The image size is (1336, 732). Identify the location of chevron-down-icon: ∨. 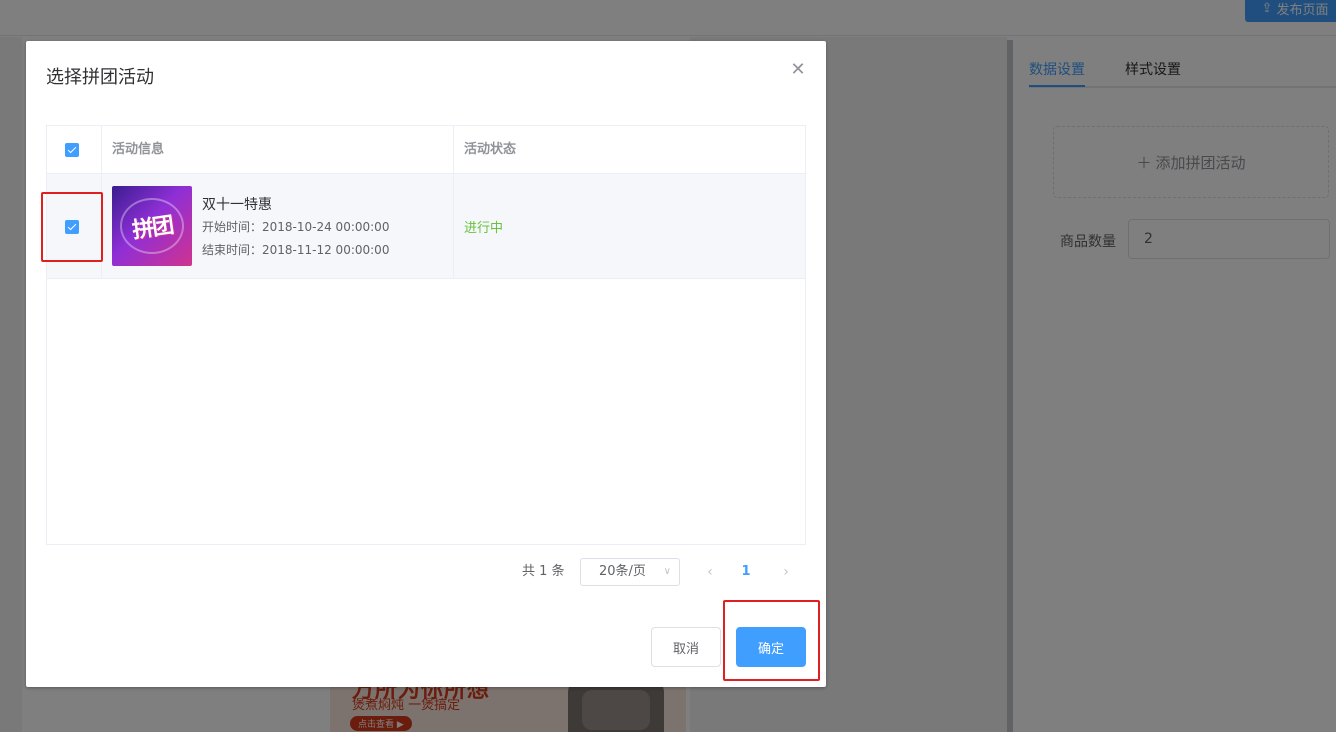
(667, 571).